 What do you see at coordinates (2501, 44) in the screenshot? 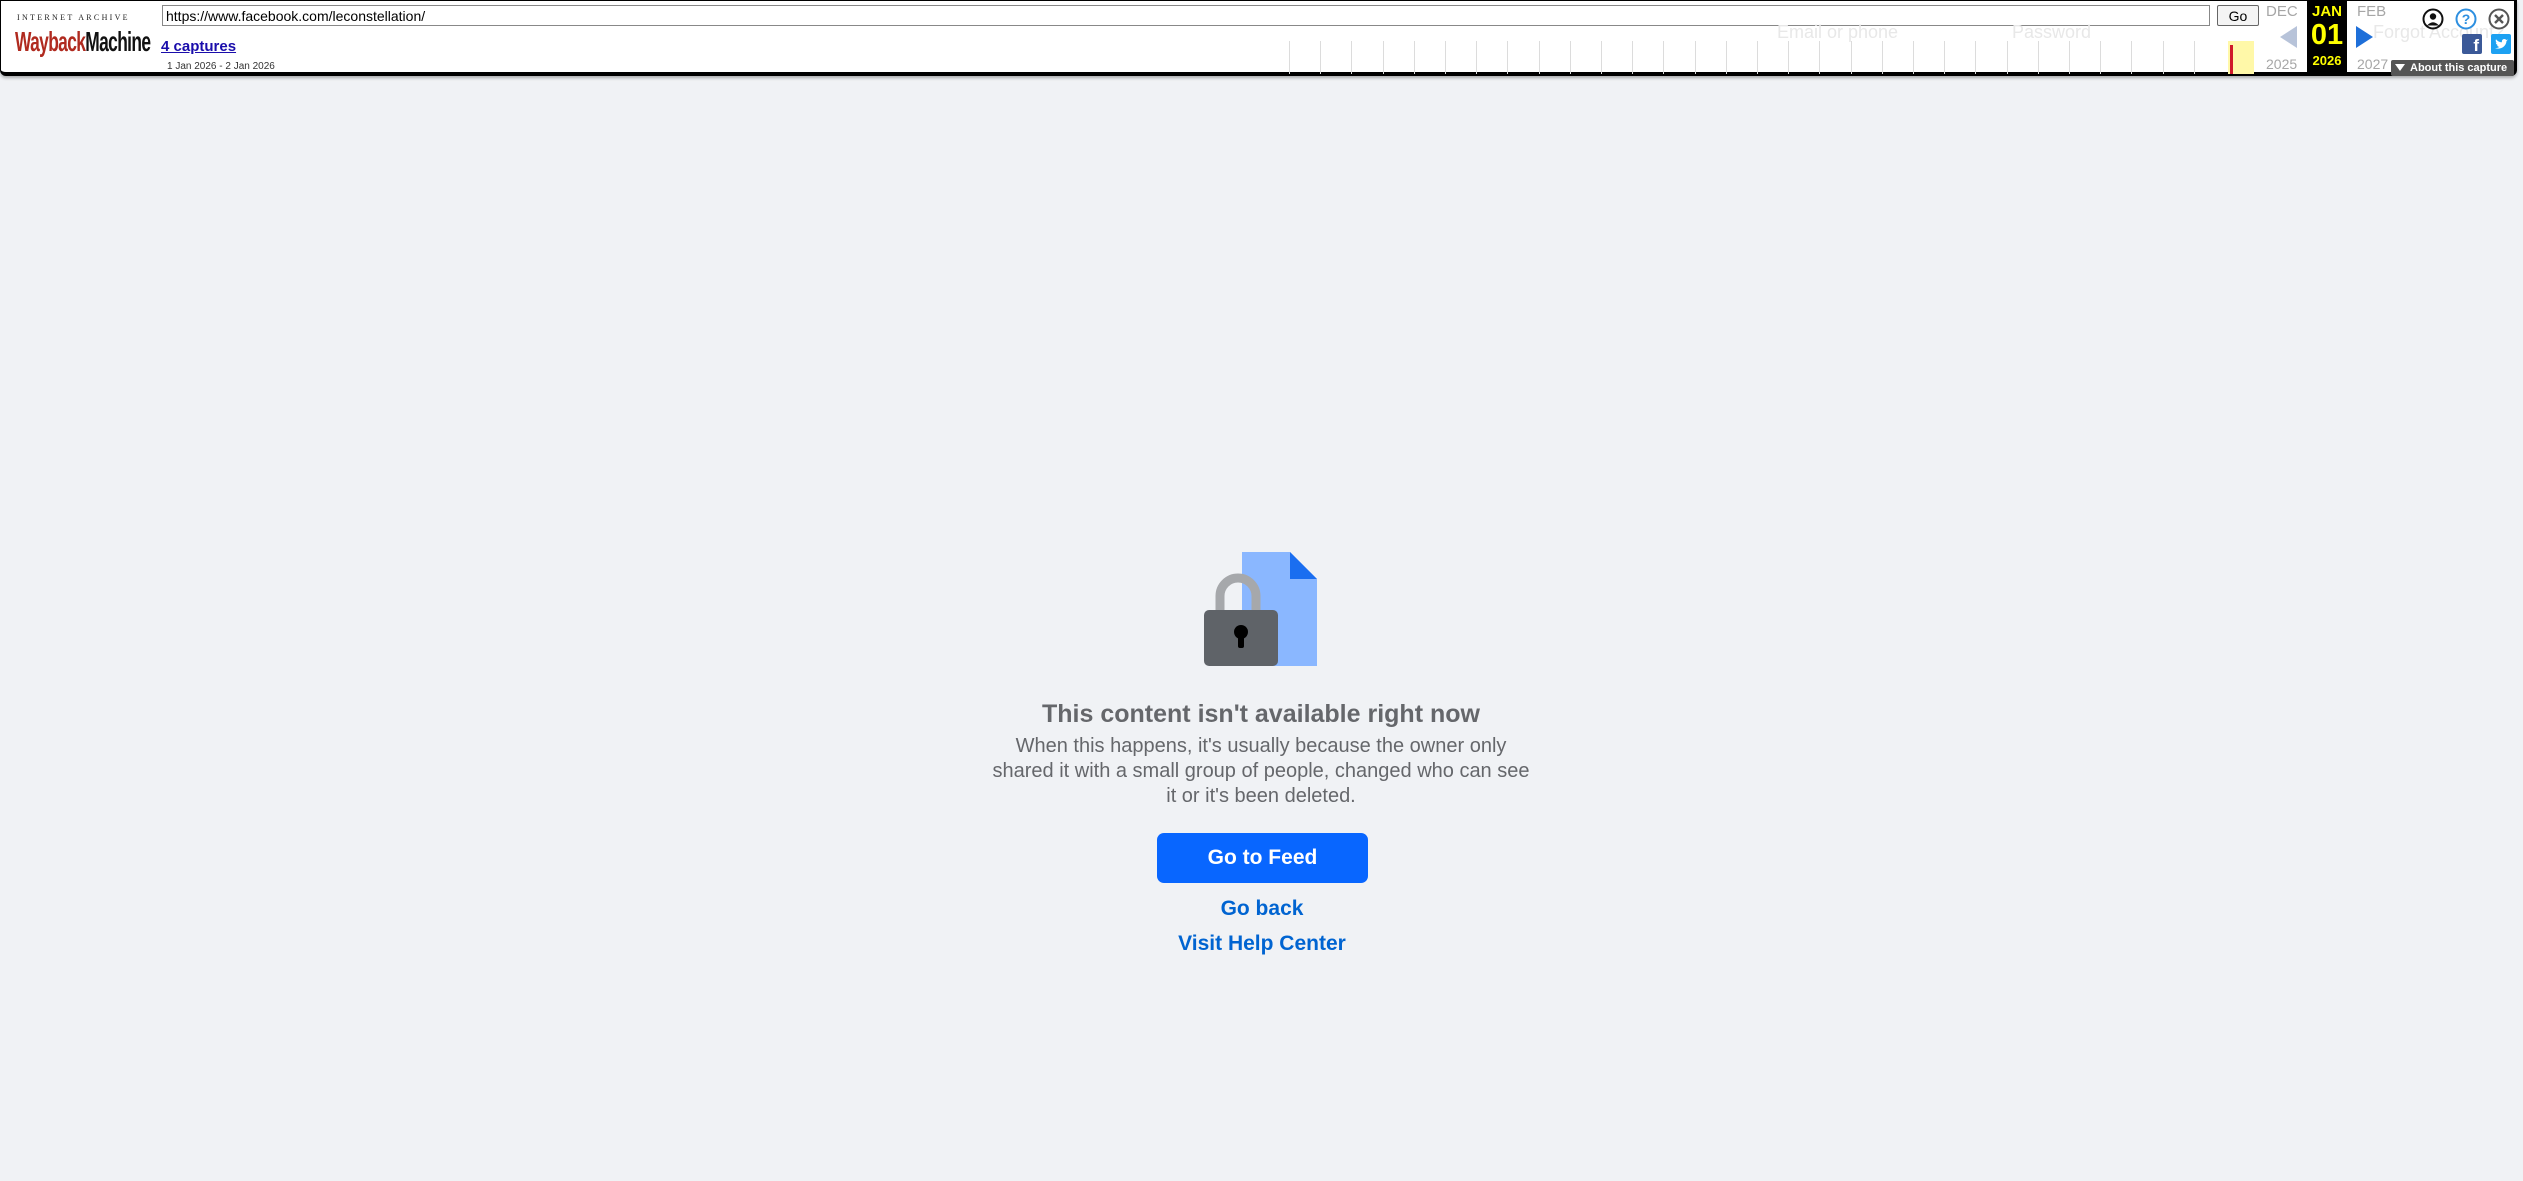
I see `twitter-share-icon` at bounding box center [2501, 44].